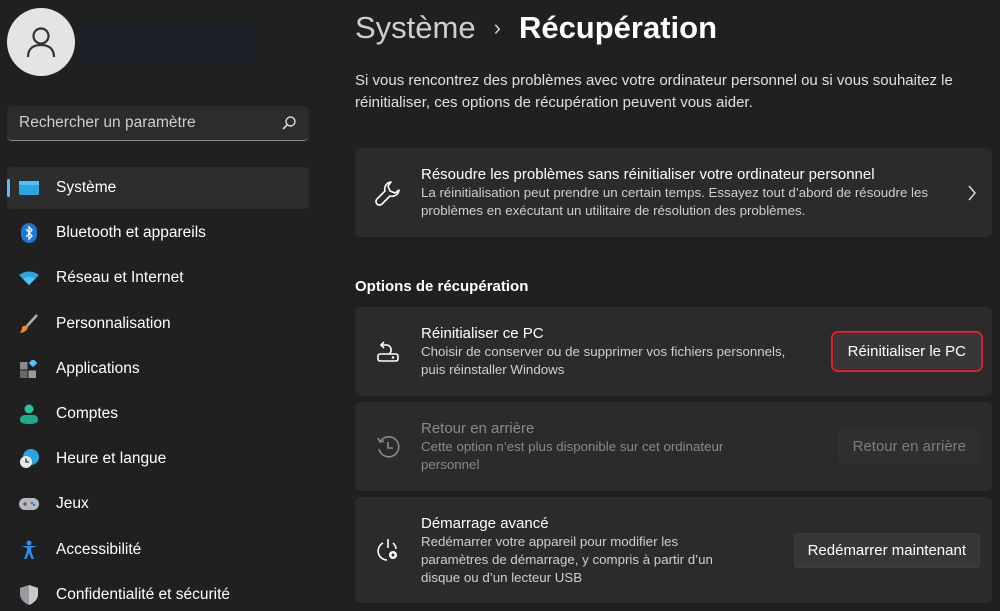 The image size is (1000, 611). I want to click on wrench-icon, so click(388, 193).